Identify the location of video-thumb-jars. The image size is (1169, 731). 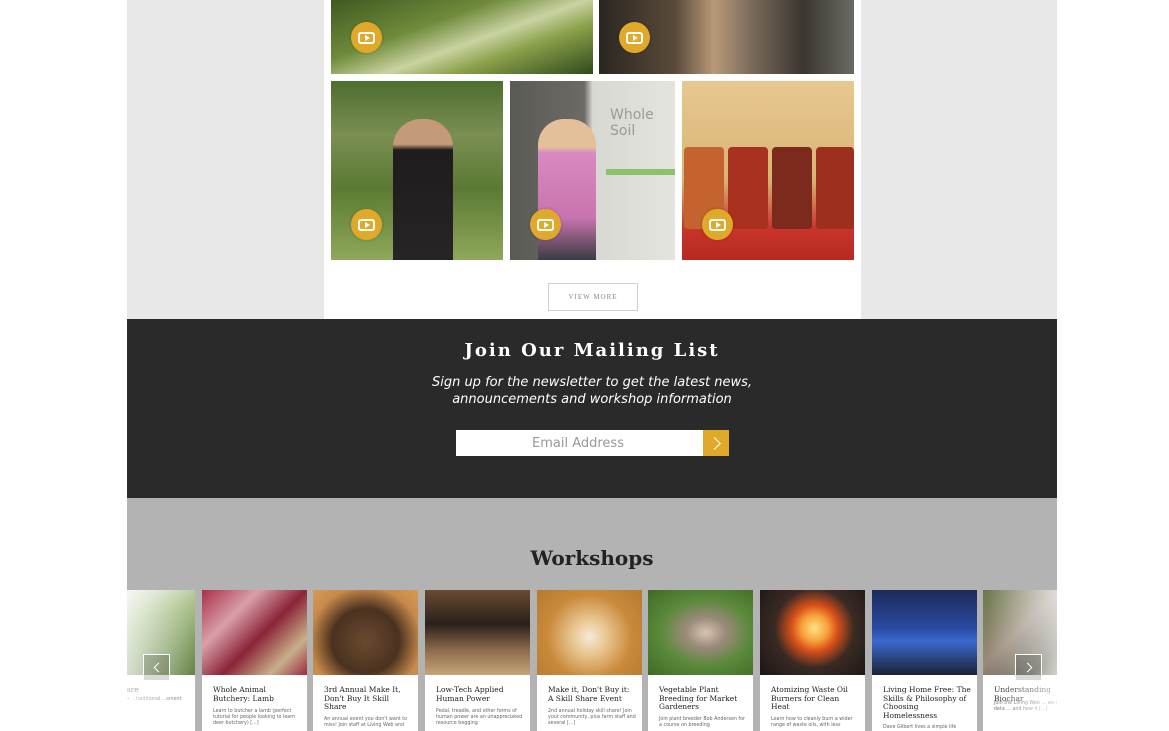
(768, 170).